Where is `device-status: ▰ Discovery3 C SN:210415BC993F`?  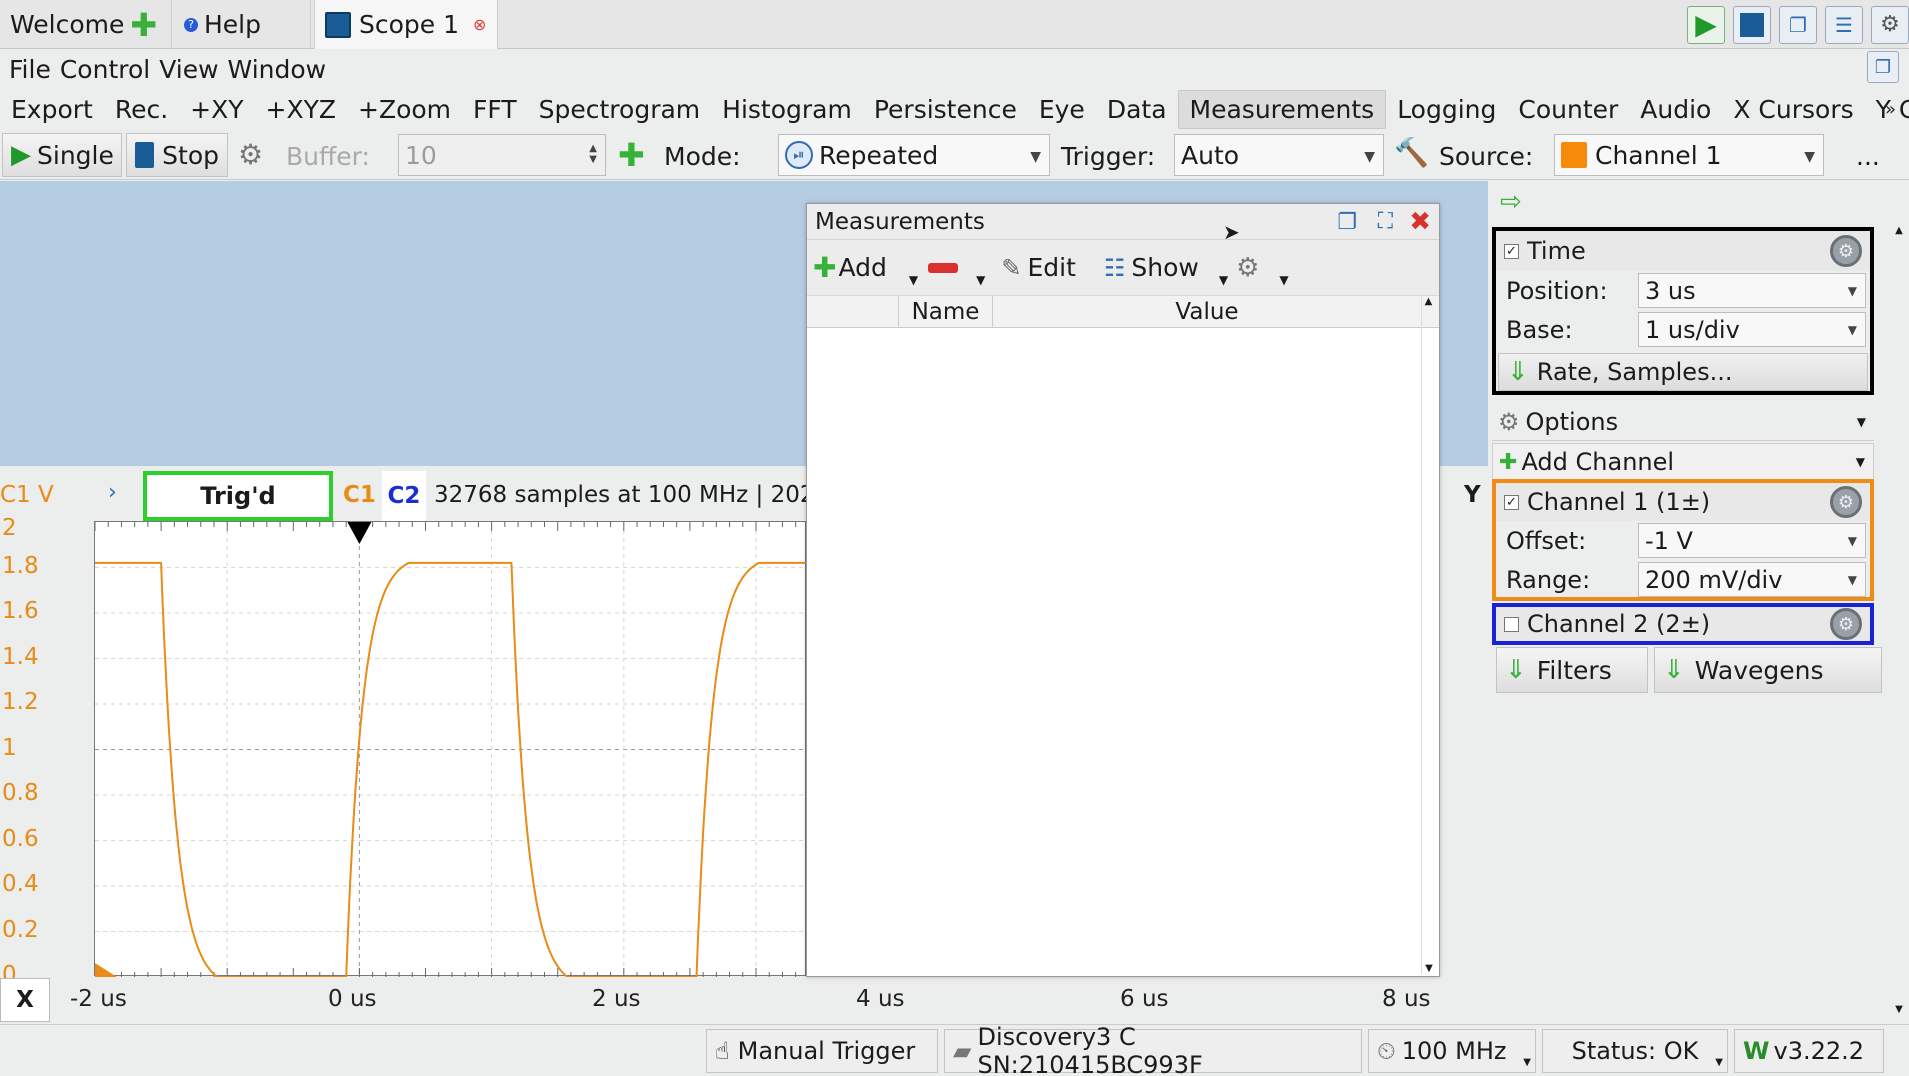 device-status: ▰ Discovery3 C SN:210415BC993F is located at coordinates (1153, 1049).